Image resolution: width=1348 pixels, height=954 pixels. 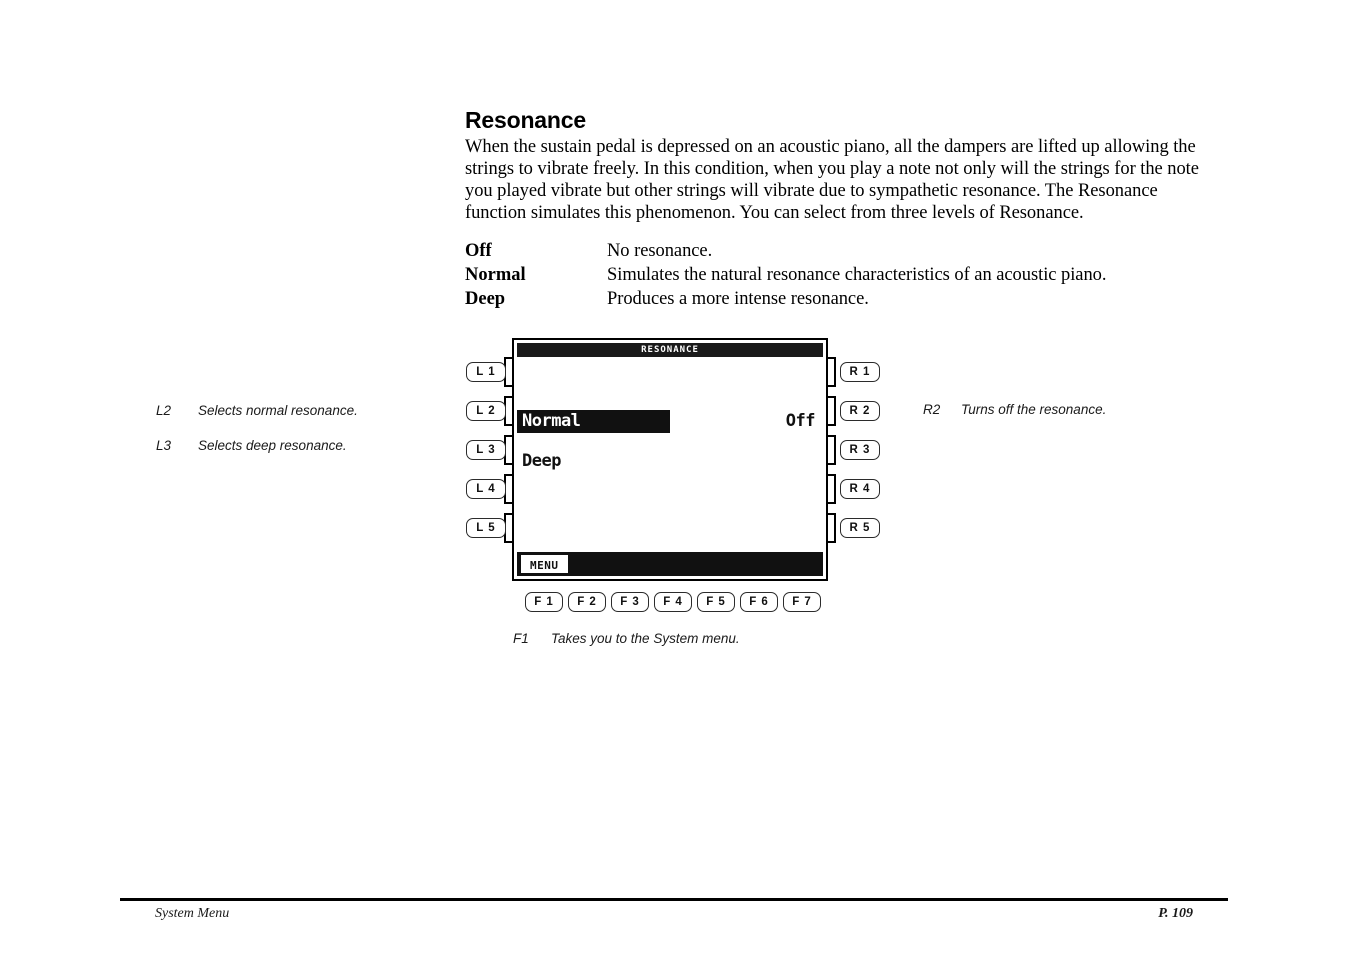 I want to click on definition-term: Off, so click(x=478, y=251).